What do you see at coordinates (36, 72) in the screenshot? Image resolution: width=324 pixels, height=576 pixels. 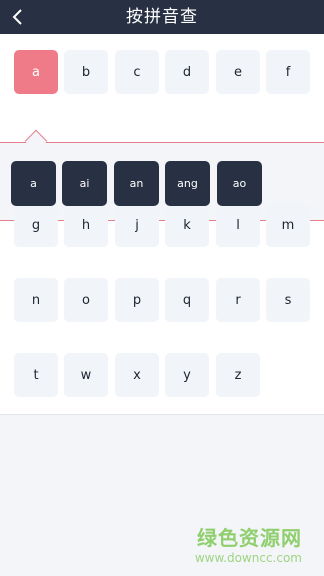 I see `letter-key-a: a` at bounding box center [36, 72].